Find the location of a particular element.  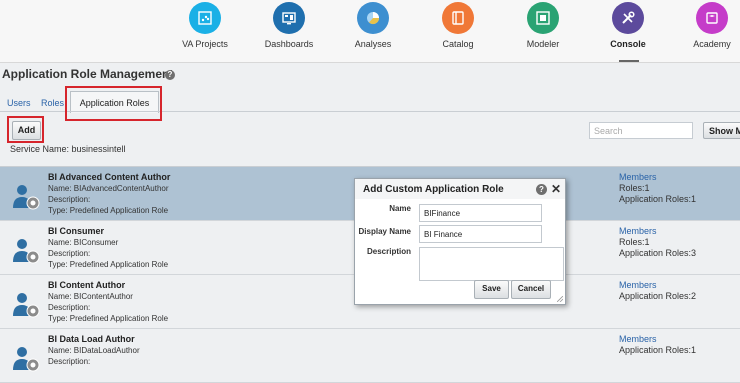

dialog-help-icon: ? is located at coordinates (541, 189).